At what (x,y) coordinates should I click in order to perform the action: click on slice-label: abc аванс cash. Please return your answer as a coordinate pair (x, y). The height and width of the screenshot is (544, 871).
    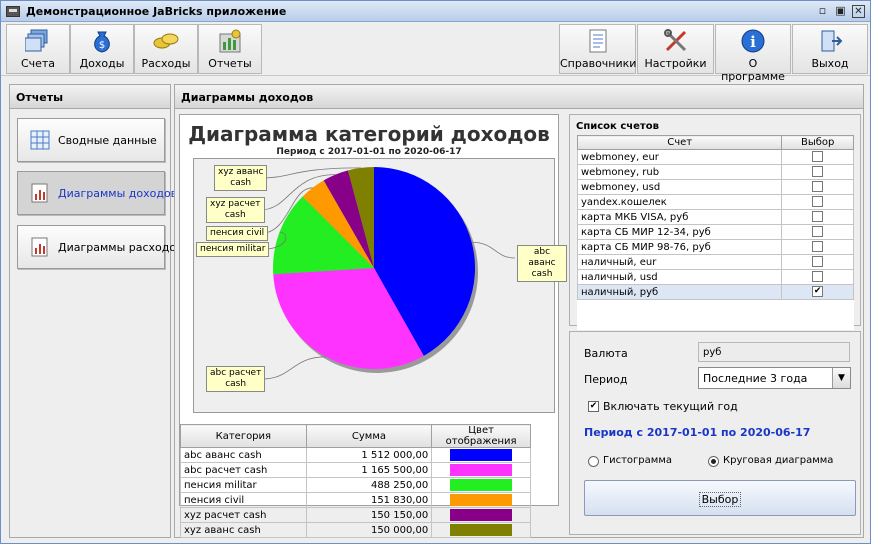
    Looking at the image, I should click on (542, 263).